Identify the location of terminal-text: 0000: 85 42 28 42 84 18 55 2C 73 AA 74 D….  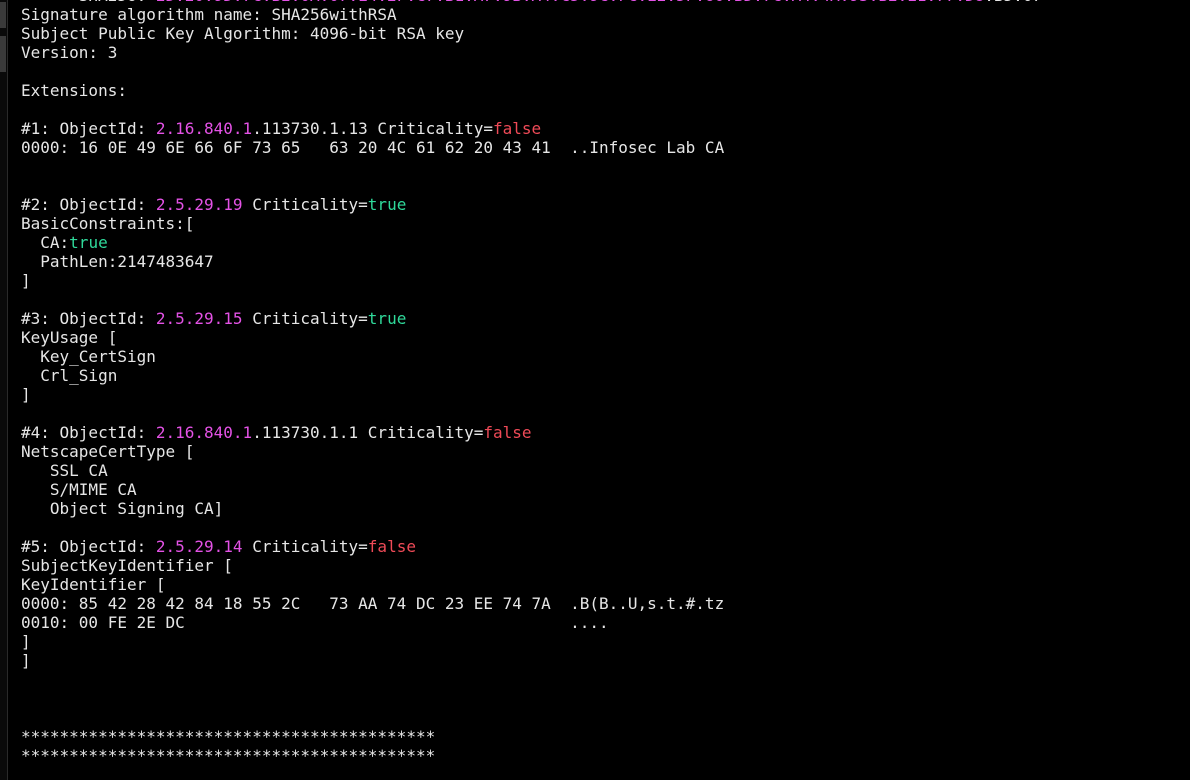
(373, 603).